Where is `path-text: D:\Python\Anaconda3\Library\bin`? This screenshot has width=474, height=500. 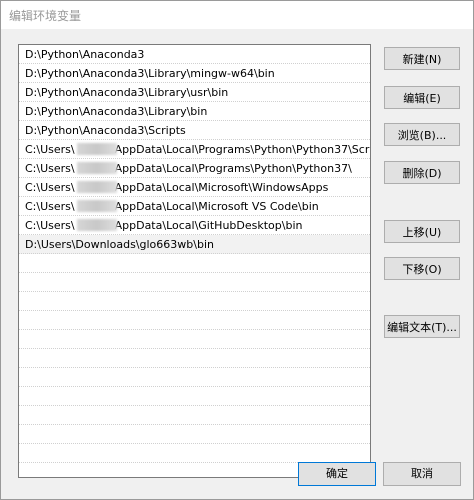
path-text: D:\Python\Anaconda3\Library\bin is located at coordinates (116, 111).